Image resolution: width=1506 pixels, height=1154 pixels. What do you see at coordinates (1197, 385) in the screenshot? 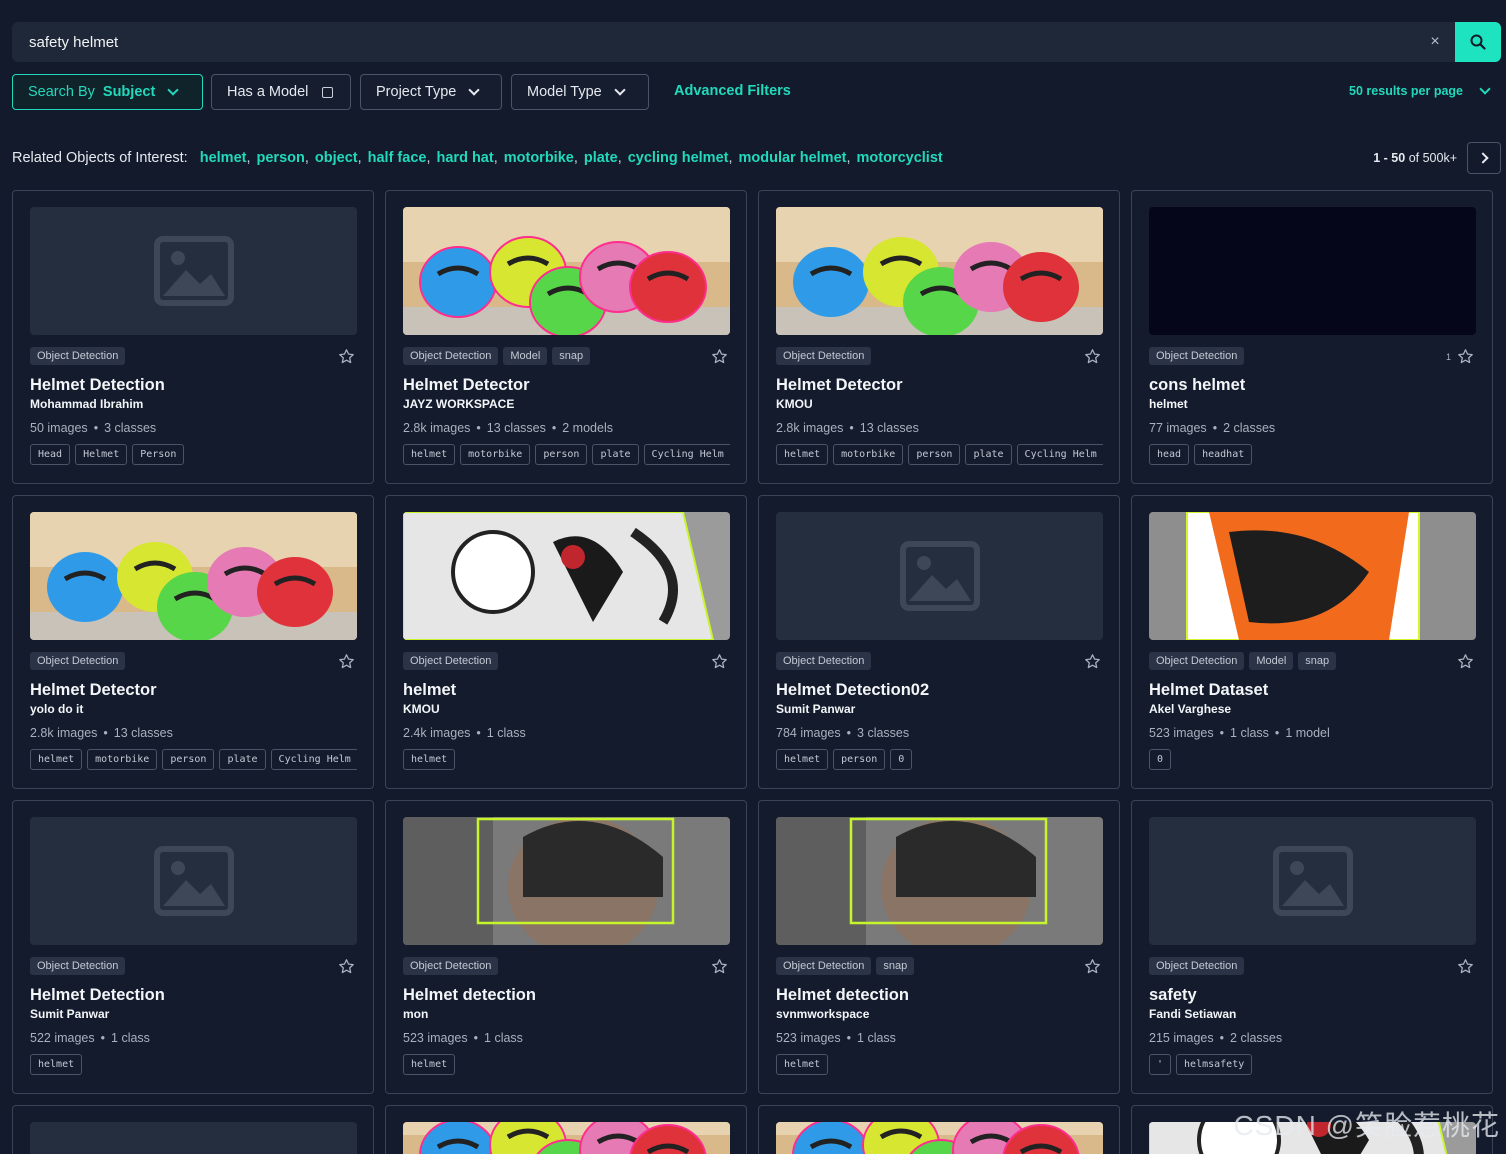
I see `project-title: cons helmet` at bounding box center [1197, 385].